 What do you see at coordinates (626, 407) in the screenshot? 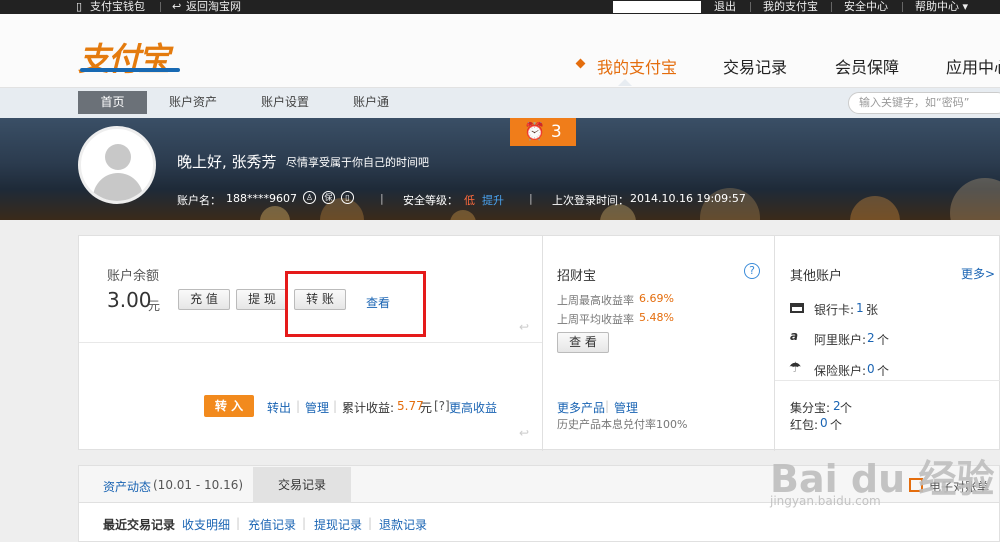
I see `zhaocaibao-manage-link: 管理` at bounding box center [626, 407].